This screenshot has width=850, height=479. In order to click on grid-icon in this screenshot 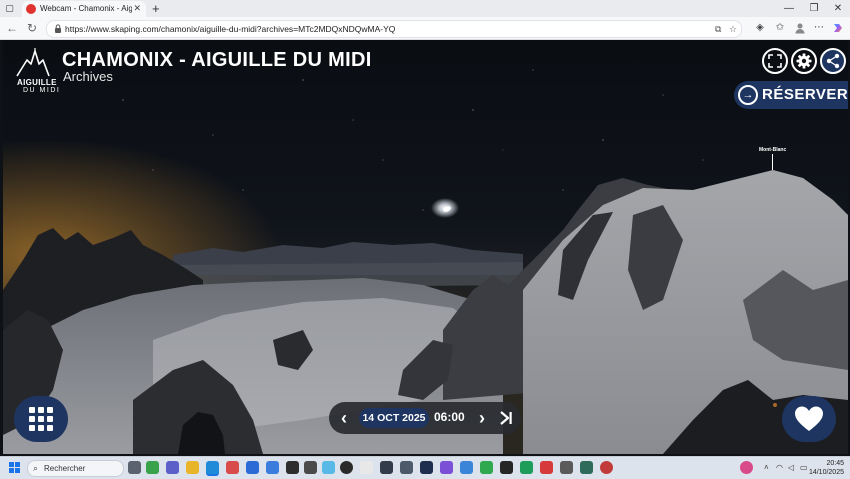, I will do `click(41, 419)`.